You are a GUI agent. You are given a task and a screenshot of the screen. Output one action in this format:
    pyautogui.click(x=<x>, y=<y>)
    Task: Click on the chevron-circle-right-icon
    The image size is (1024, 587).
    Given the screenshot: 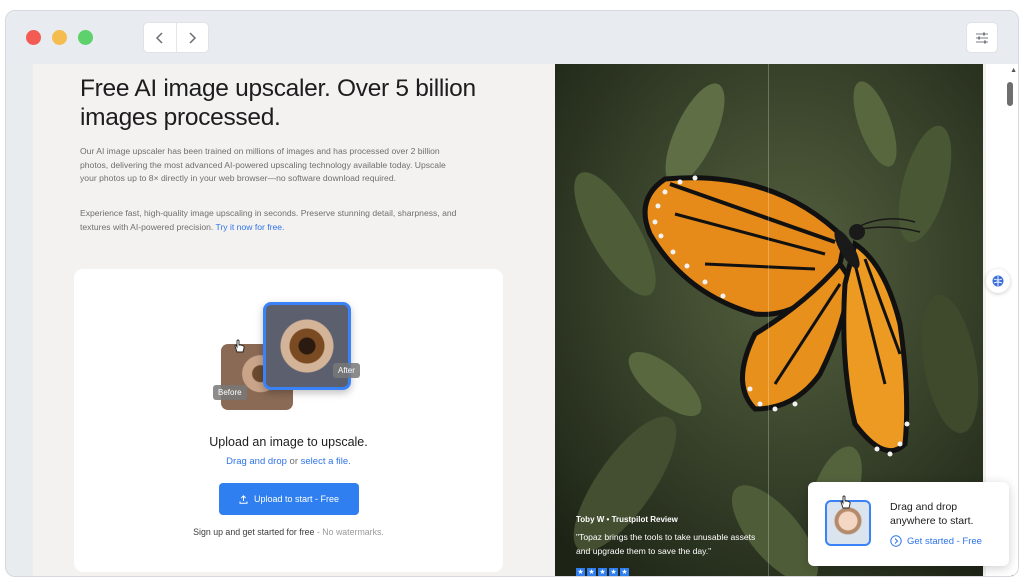 What is the action you would take?
    pyautogui.click(x=896, y=541)
    